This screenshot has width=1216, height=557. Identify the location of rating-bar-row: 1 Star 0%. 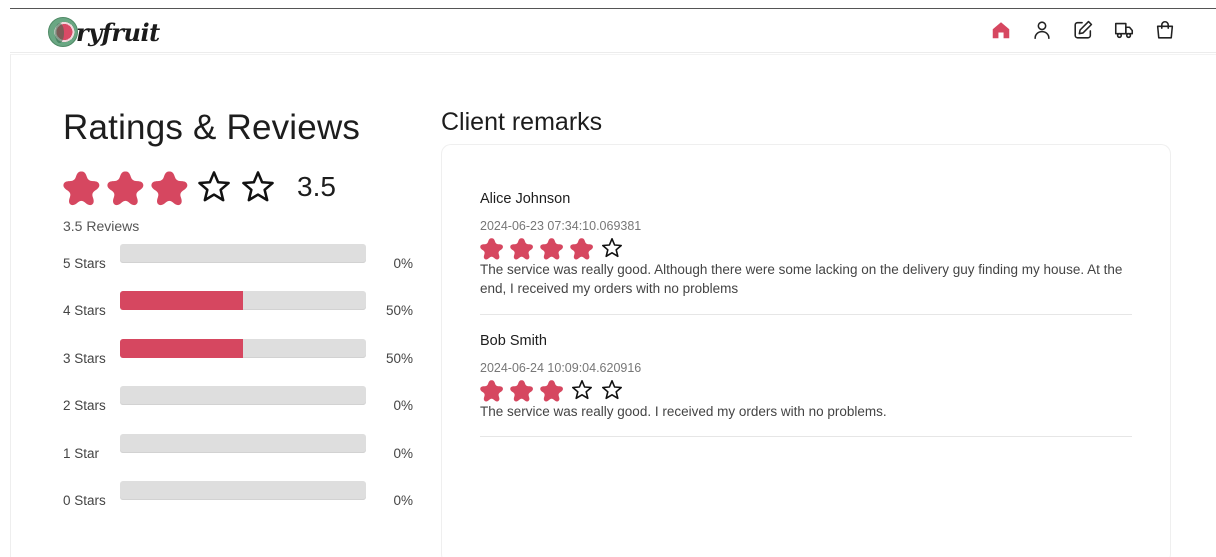
(243, 457).